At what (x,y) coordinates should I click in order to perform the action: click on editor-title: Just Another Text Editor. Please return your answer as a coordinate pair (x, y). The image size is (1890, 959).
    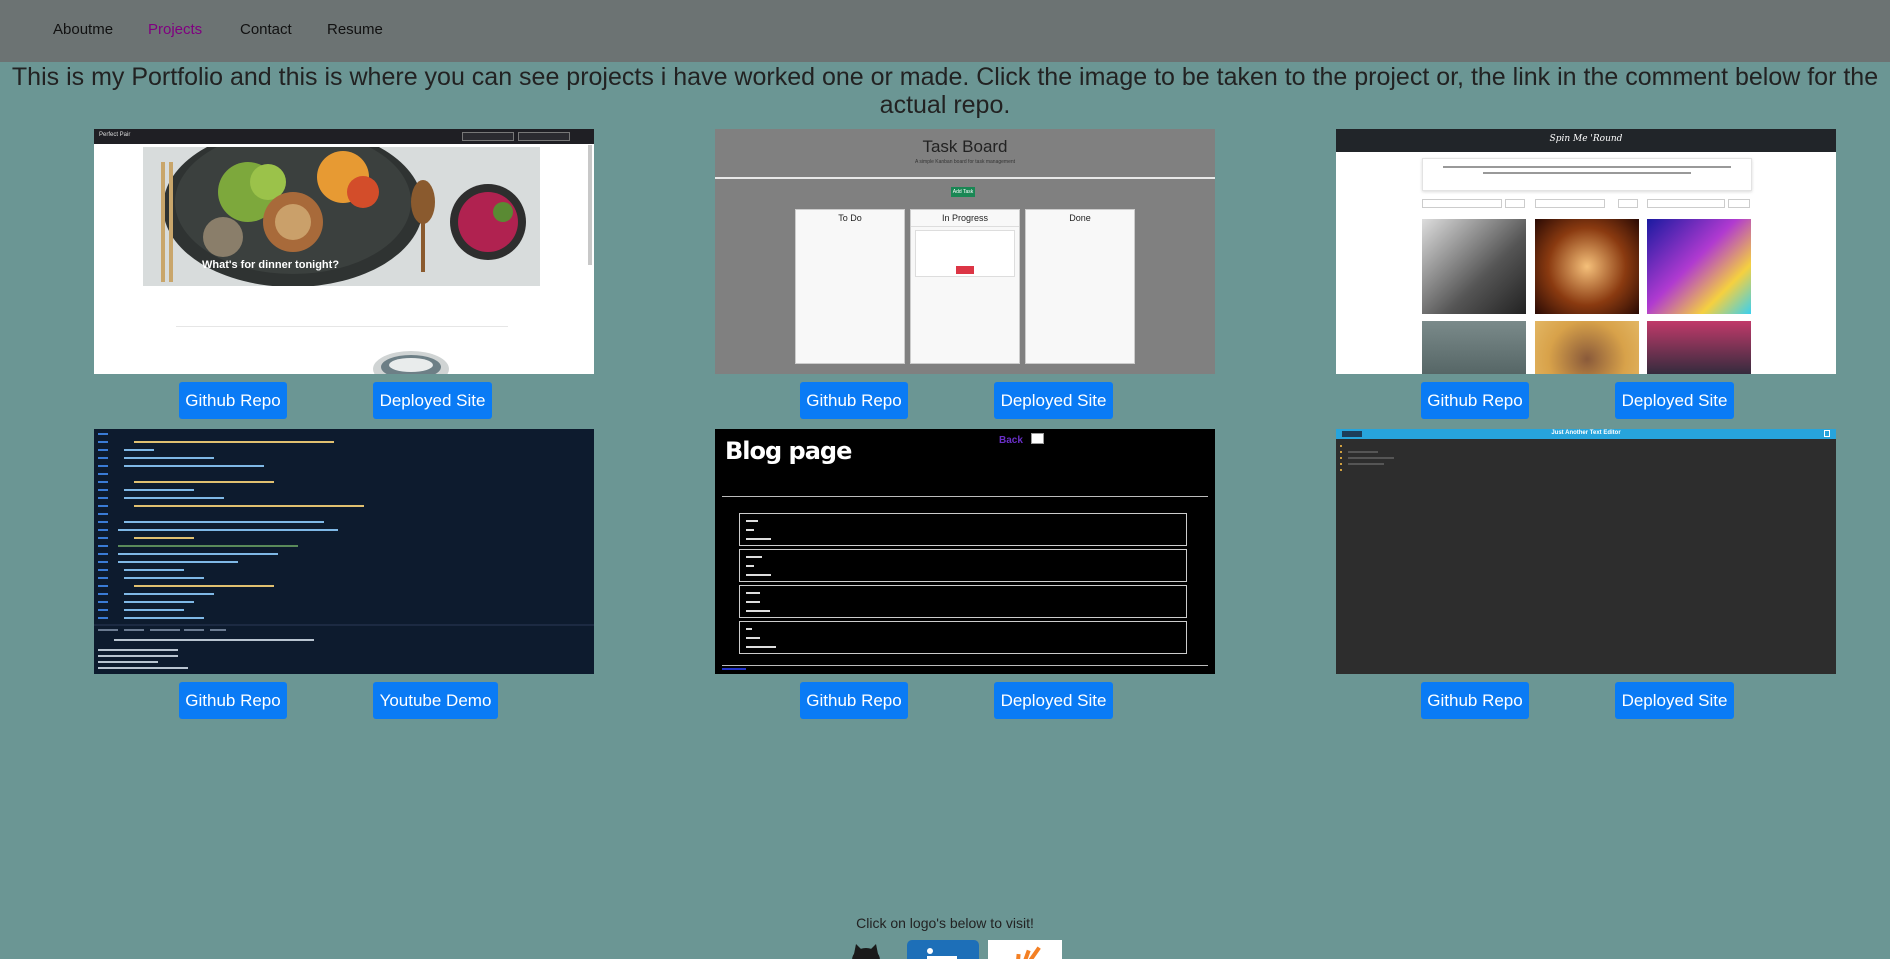
    Looking at the image, I should click on (1586, 433).